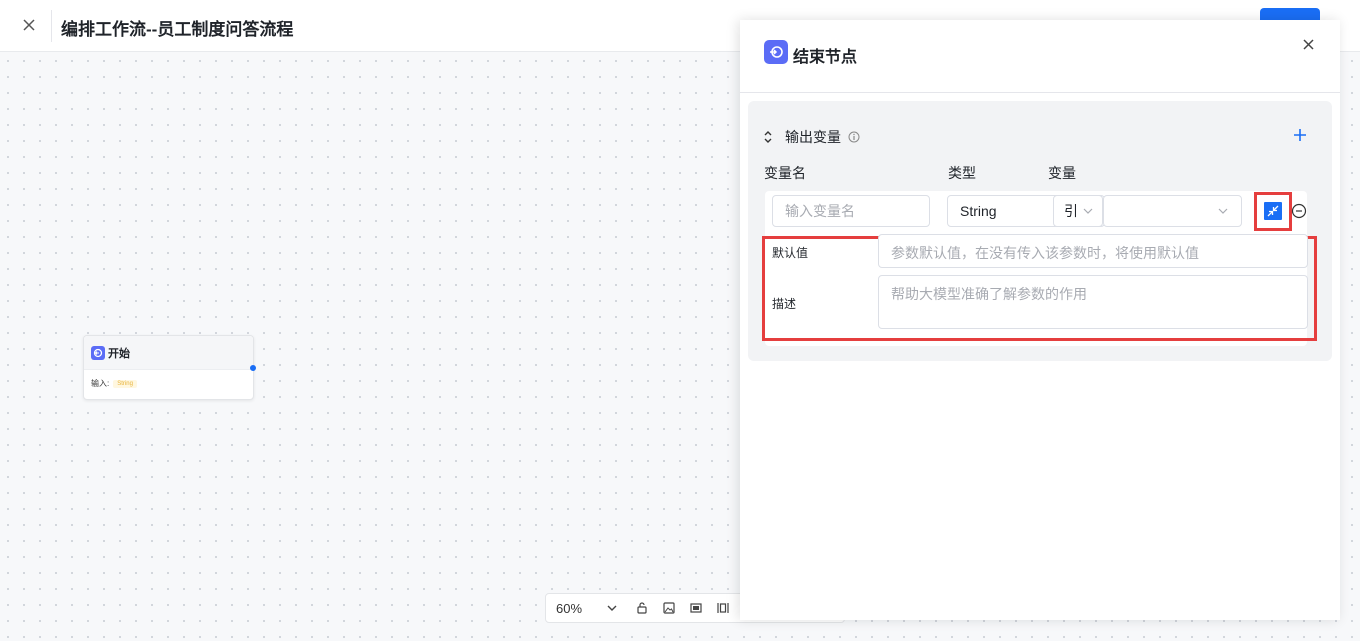 The image size is (1360, 641). What do you see at coordinates (785, 173) in the screenshot?
I see `column-header-name: 变量名` at bounding box center [785, 173].